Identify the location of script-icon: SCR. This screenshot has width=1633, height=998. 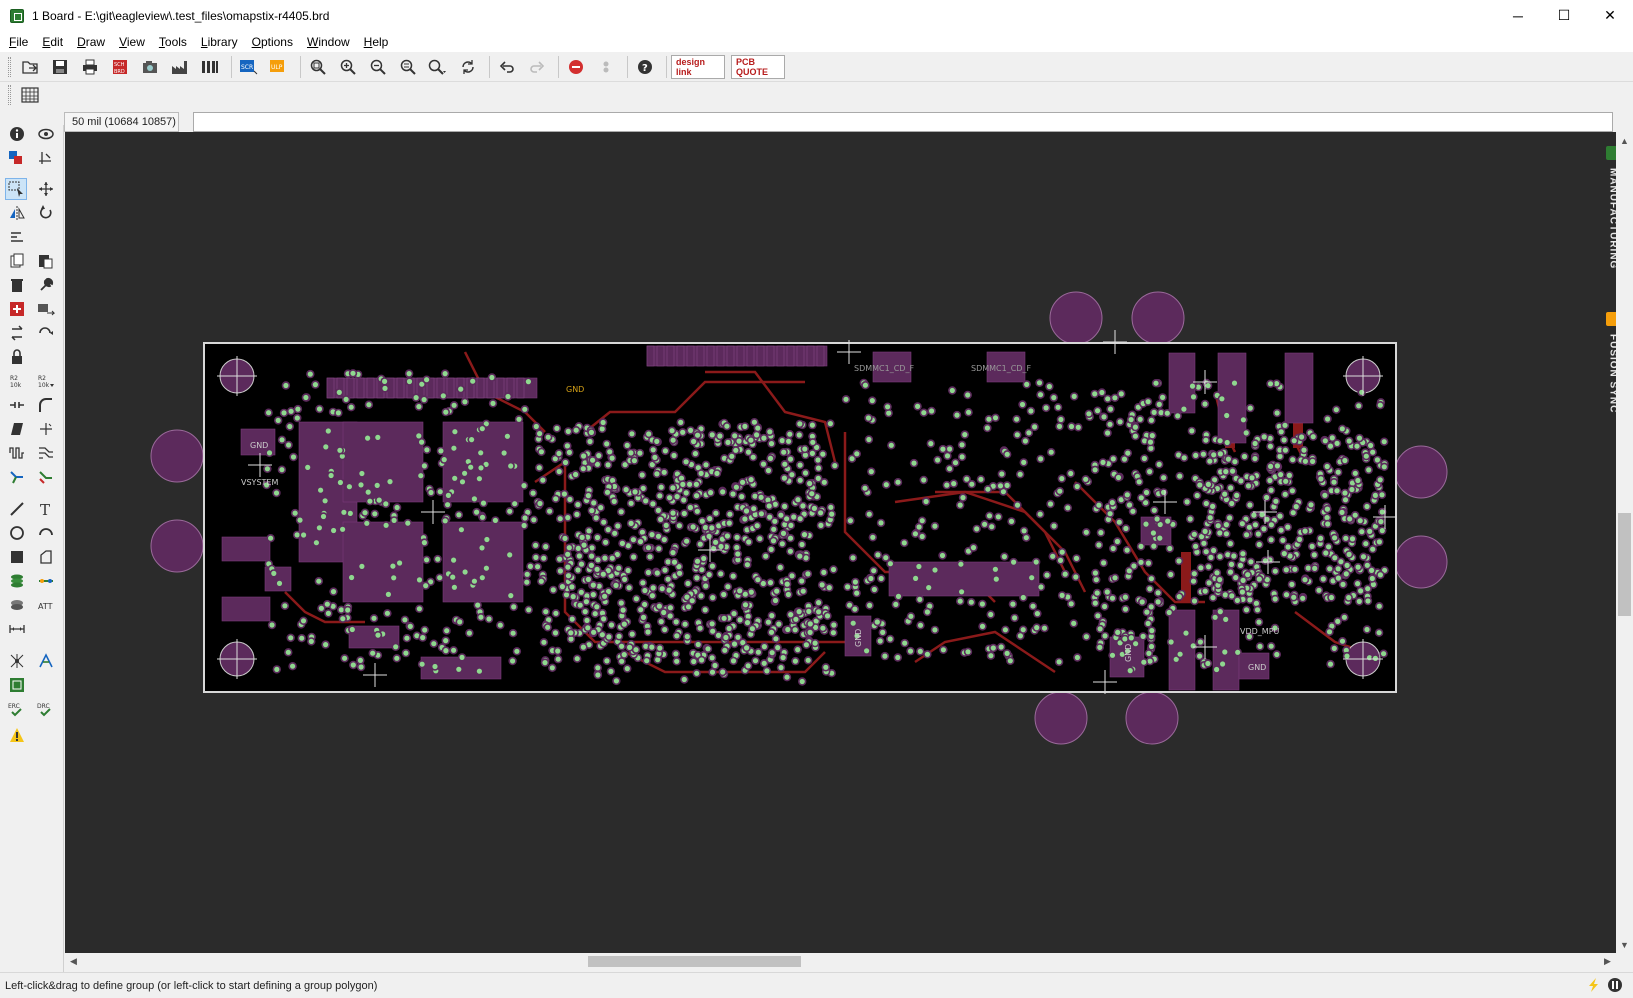
(249, 67).